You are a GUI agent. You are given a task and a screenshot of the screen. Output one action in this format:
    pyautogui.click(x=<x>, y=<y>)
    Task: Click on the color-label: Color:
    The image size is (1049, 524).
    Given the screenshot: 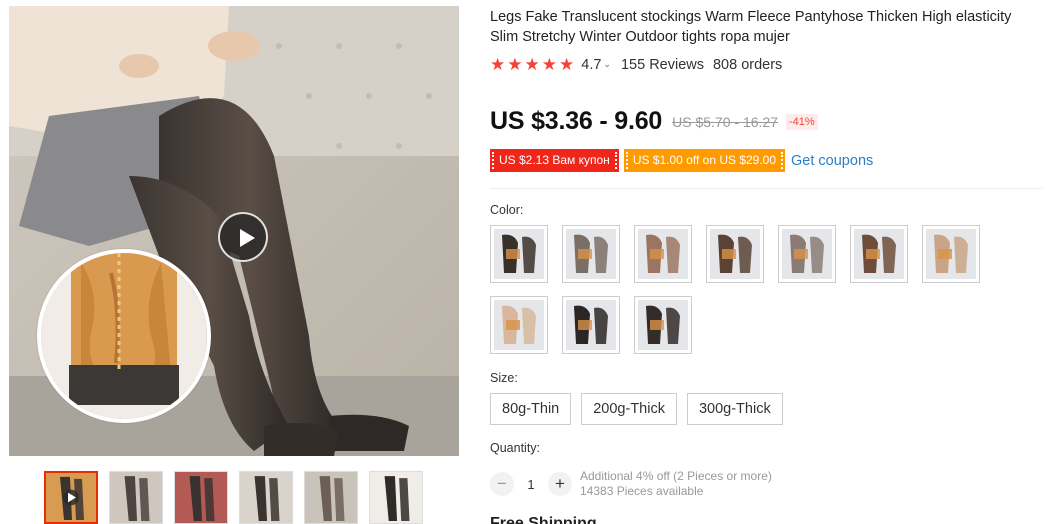 What is the action you would take?
    pyautogui.click(x=507, y=210)
    